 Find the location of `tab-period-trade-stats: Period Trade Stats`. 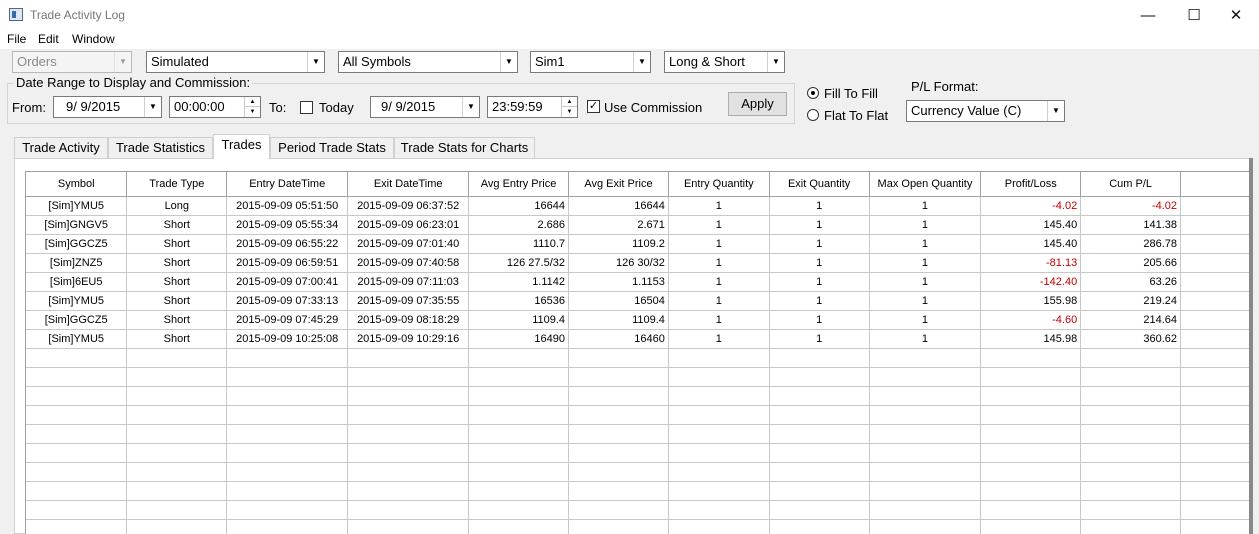

tab-period-trade-stats: Period Trade Stats is located at coordinates (332, 147).